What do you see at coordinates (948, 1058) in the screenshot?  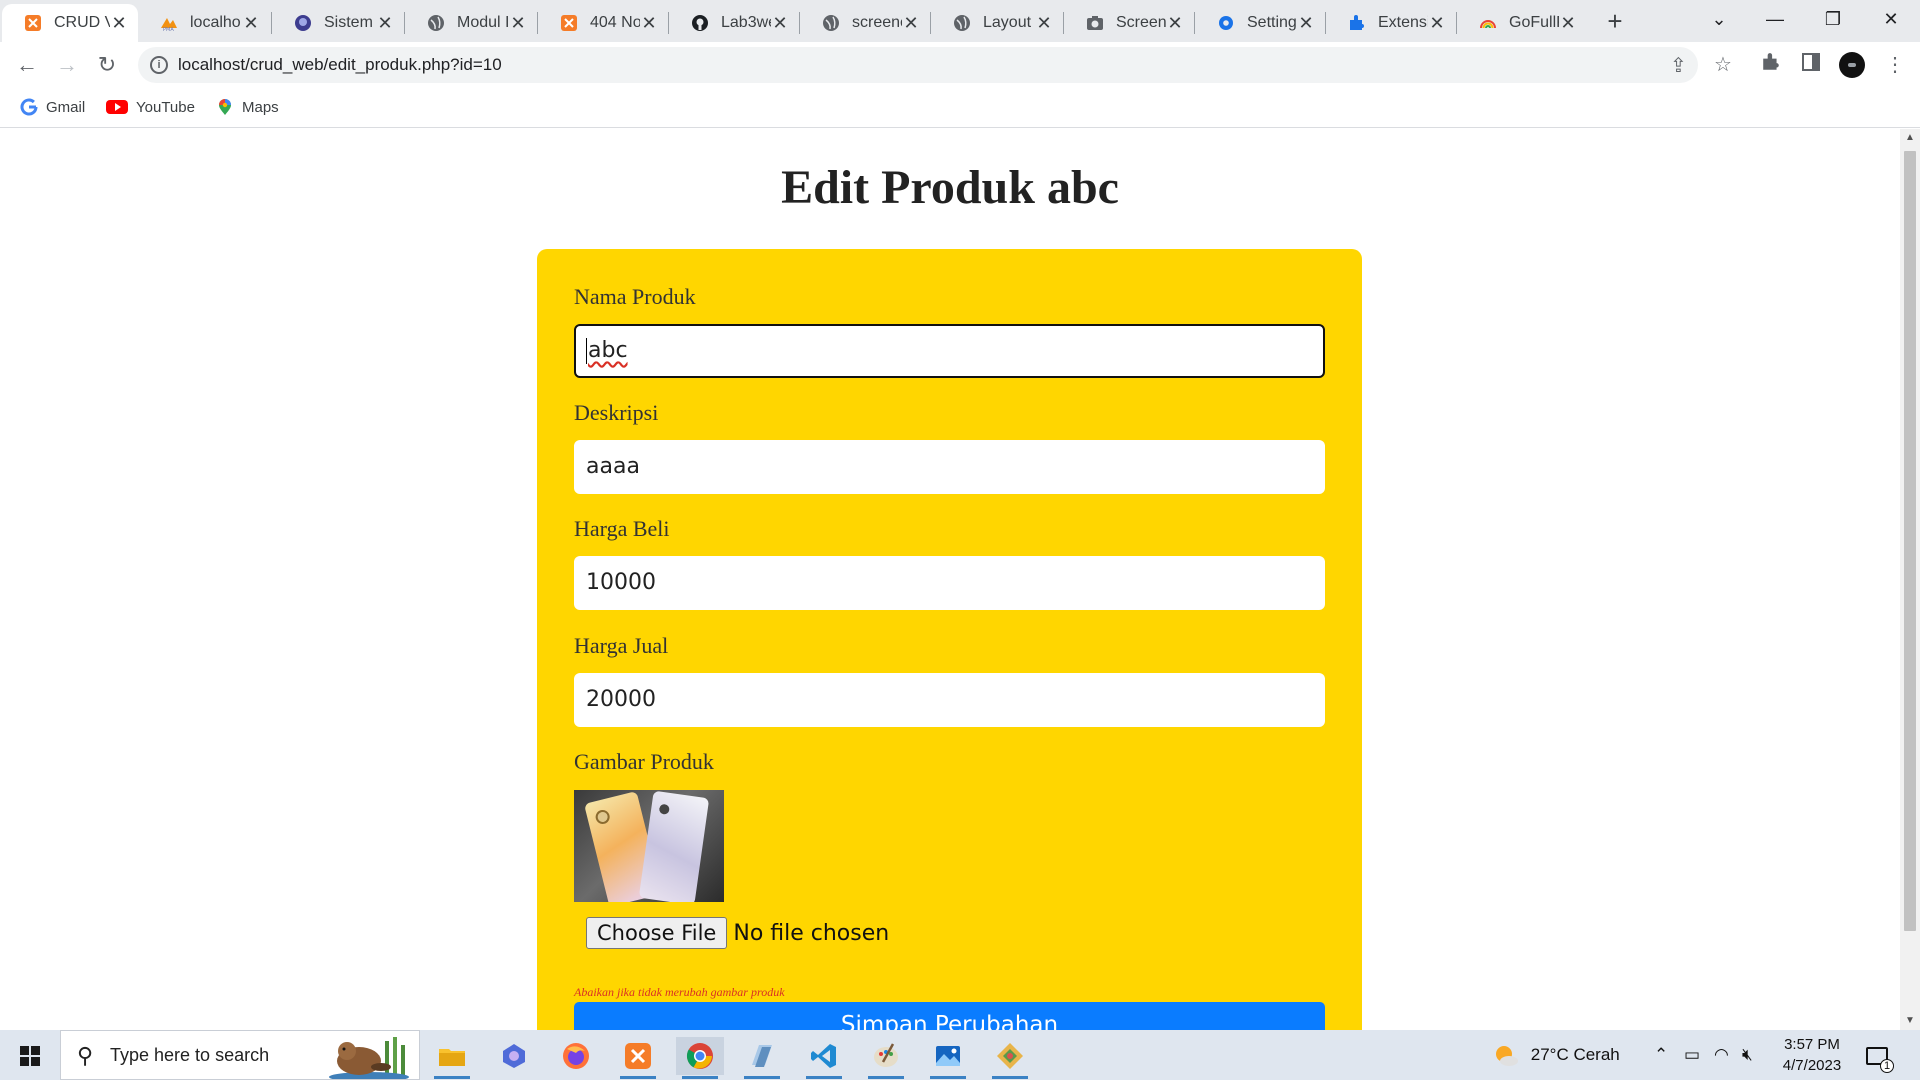 I see `taskbar-photos` at bounding box center [948, 1058].